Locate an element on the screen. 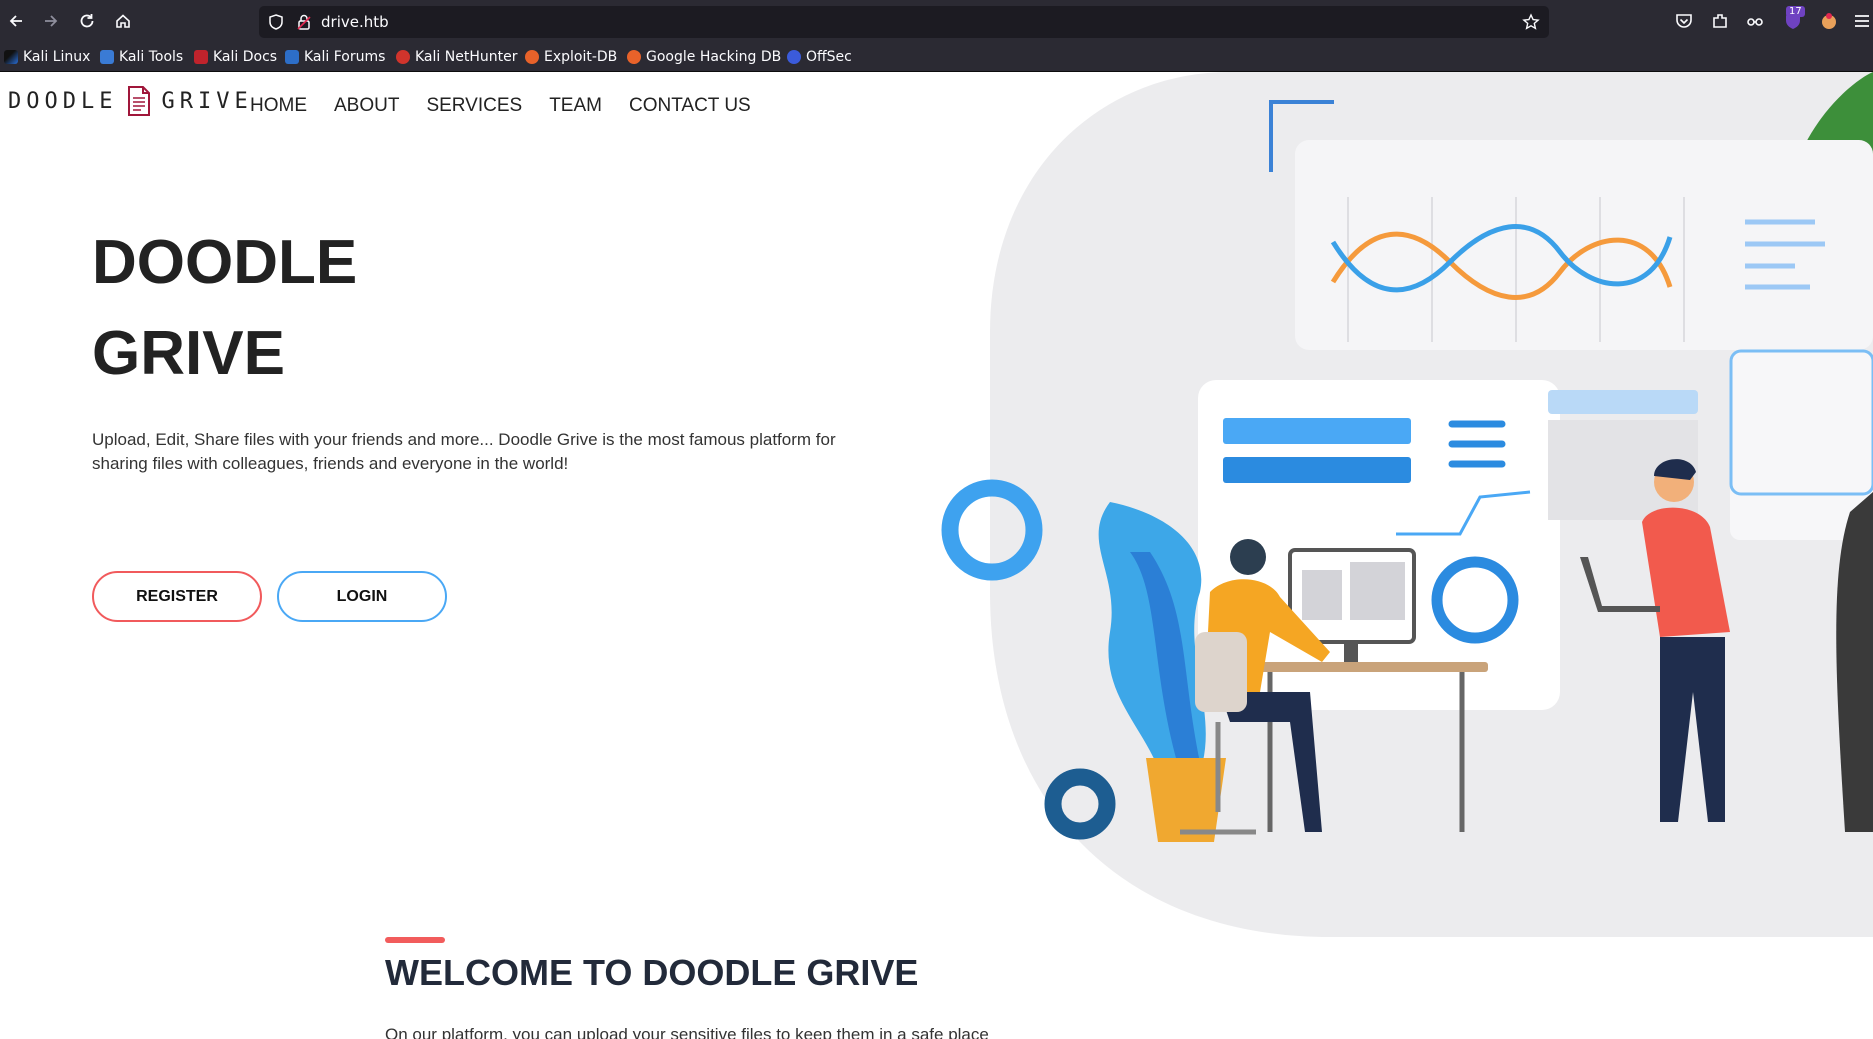  ghdb-icon is located at coordinates (634, 57).